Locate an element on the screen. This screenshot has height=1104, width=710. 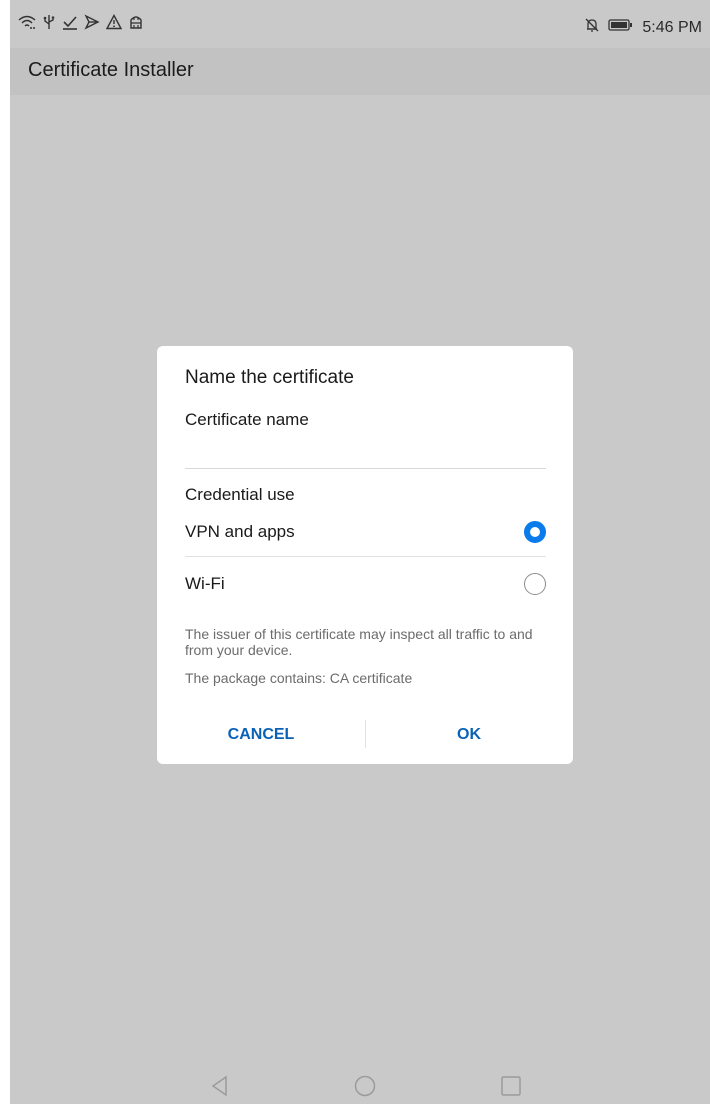
credential-use-label: Credential use is located at coordinates (240, 494).